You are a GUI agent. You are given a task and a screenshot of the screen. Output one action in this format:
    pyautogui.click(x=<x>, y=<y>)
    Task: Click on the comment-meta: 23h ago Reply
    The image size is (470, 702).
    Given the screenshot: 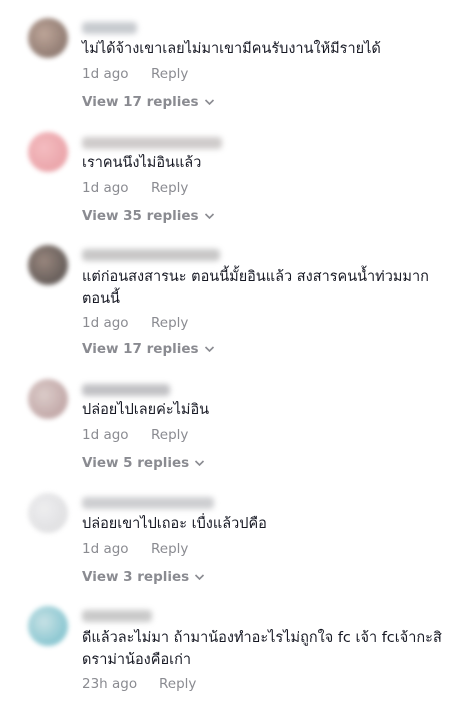 What is the action you would take?
    pyautogui.click(x=139, y=684)
    